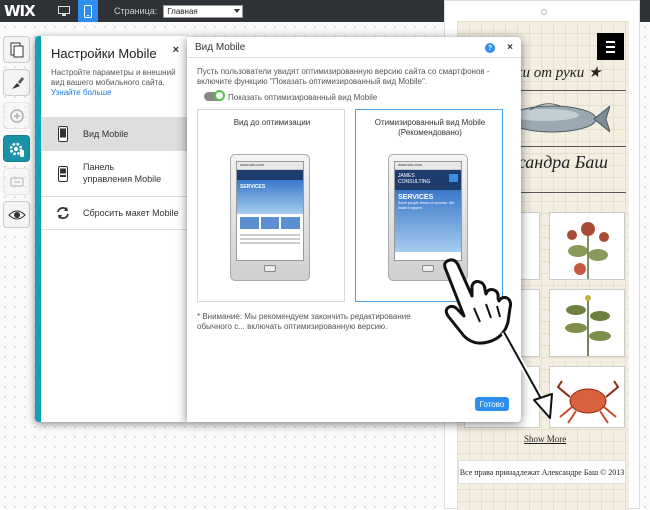 This screenshot has width=650, height=510. What do you see at coordinates (555, 73) in the screenshot?
I see `site-heading: нки от руки ★` at bounding box center [555, 73].